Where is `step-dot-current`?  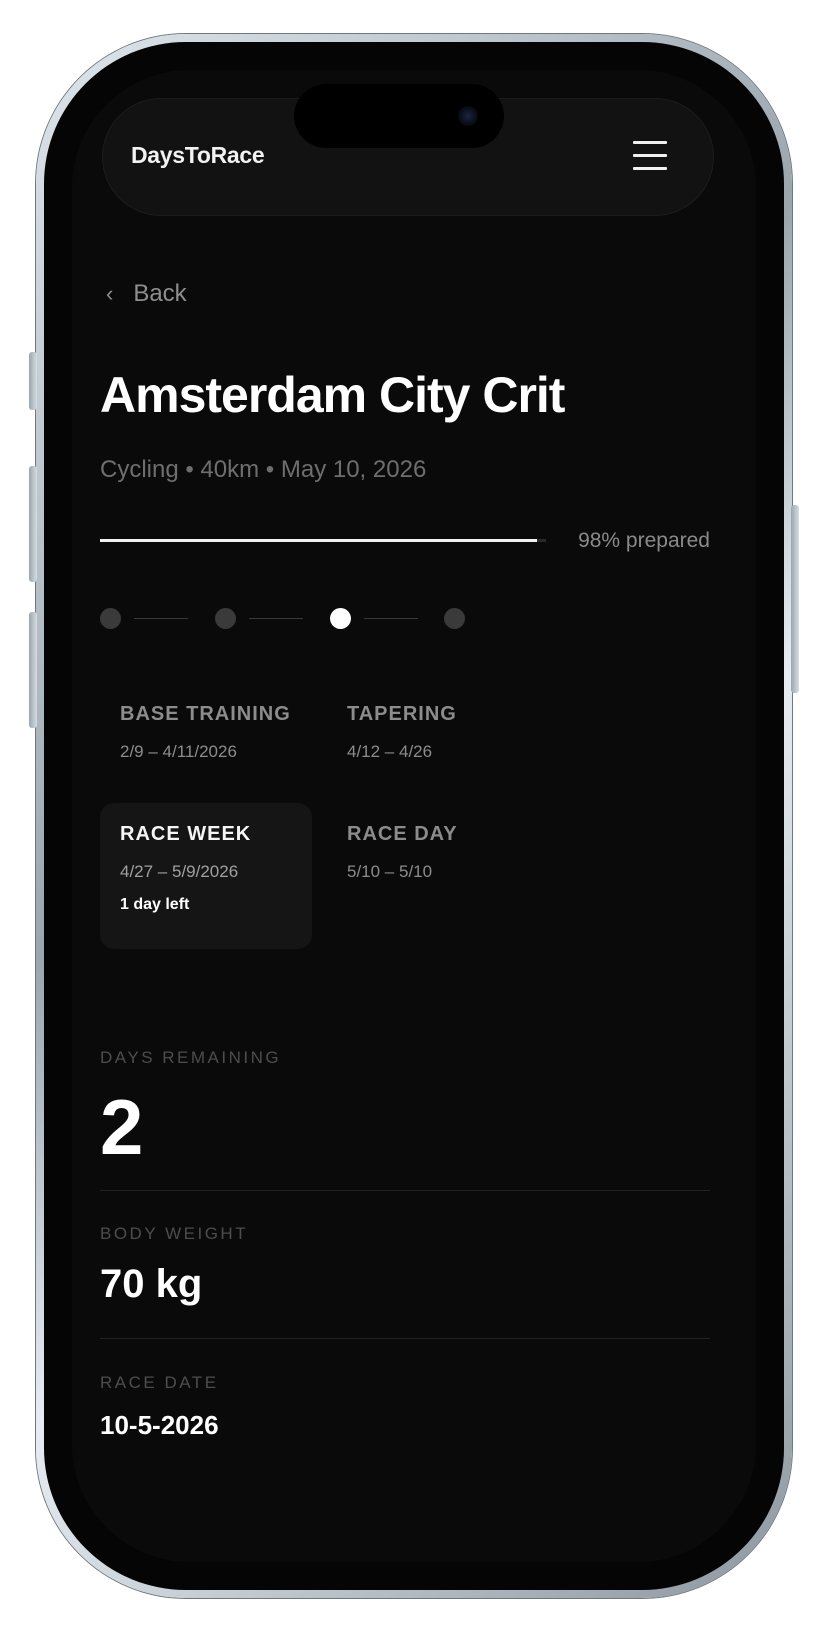
step-dot-current is located at coordinates (340, 618).